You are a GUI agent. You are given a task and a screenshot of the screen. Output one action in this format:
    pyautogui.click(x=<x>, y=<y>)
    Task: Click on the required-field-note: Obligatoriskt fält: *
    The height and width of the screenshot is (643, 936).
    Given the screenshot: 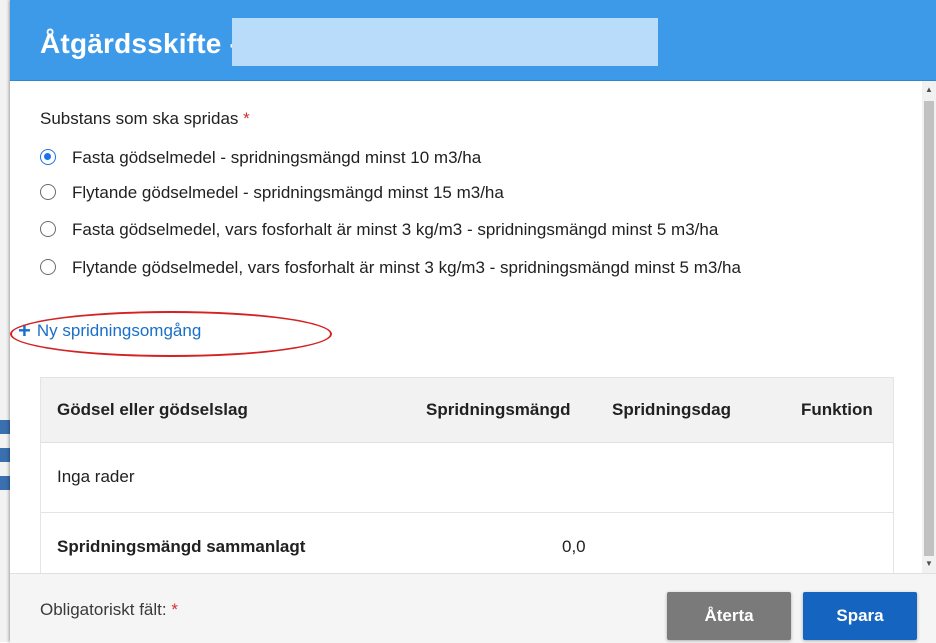 What is the action you would take?
    pyautogui.click(x=109, y=610)
    